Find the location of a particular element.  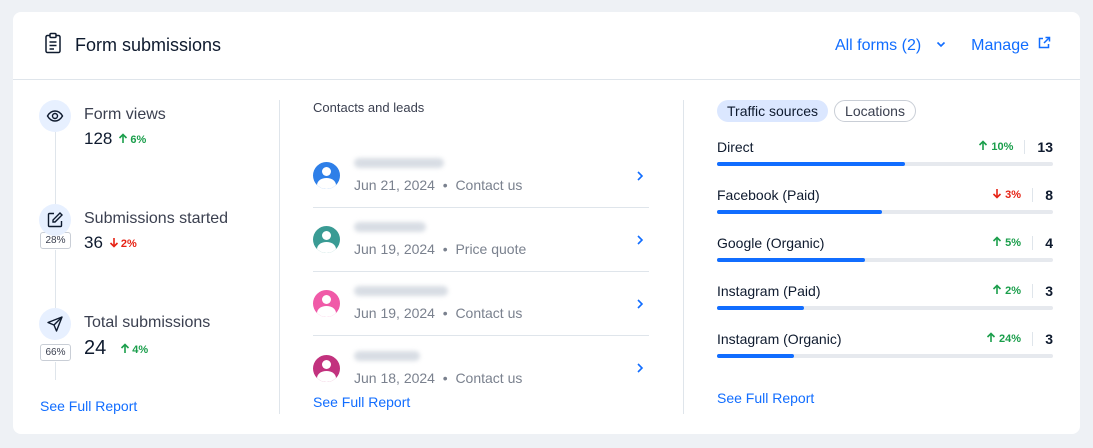

manage-label: Manage is located at coordinates (1000, 45).